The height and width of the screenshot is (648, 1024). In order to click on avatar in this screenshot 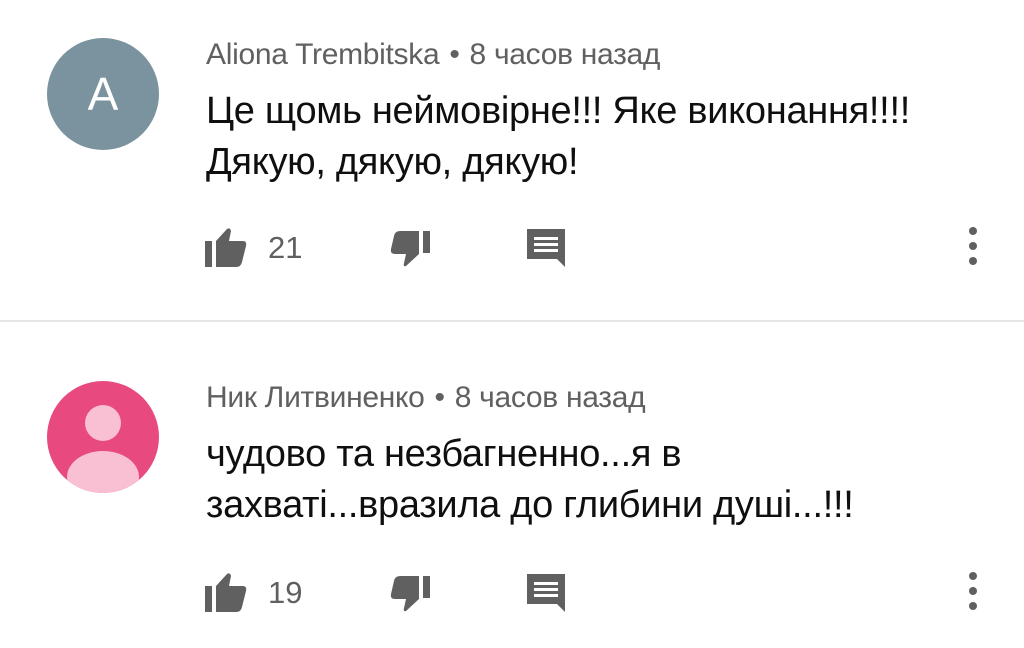, I will do `click(103, 437)`.